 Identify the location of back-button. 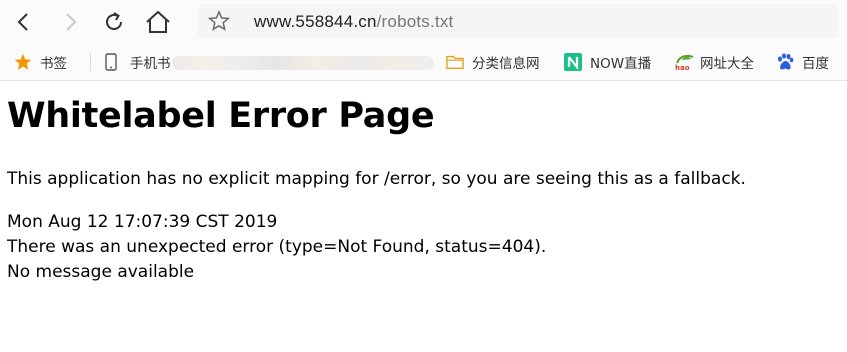
(24, 22).